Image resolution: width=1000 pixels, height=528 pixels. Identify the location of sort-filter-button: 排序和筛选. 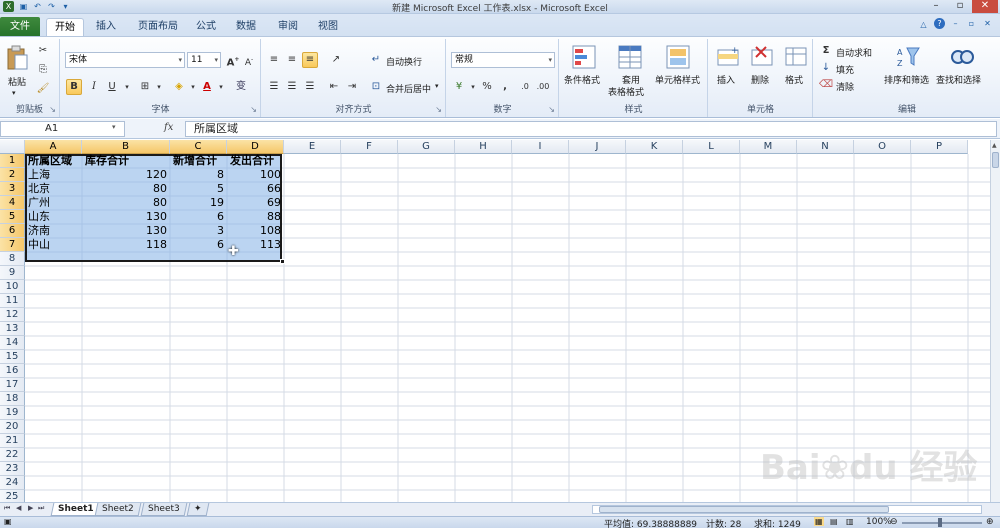
(906, 79).